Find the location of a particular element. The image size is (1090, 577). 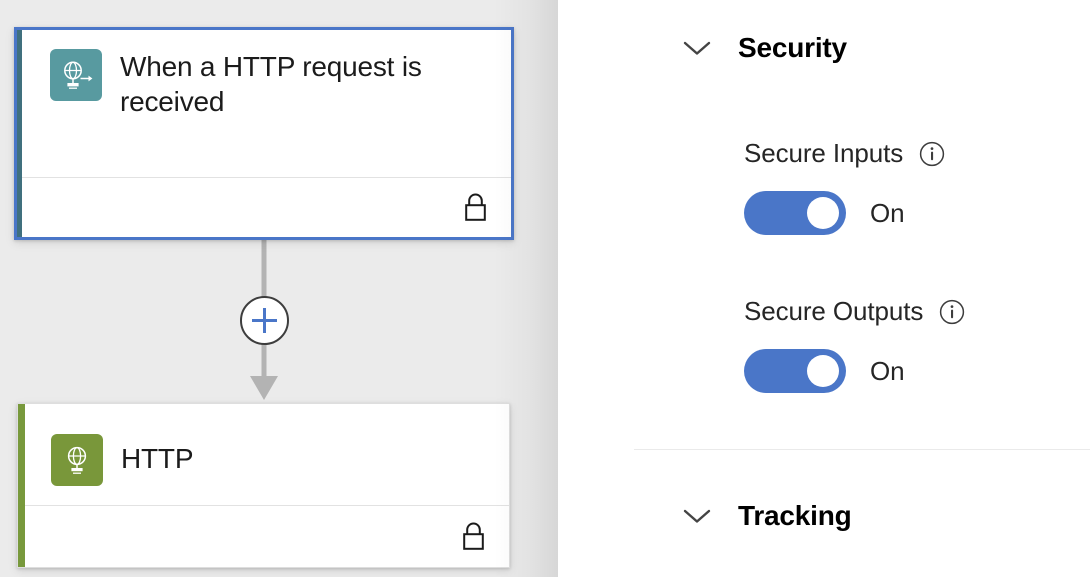

section-header-security: Security is located at coordinates (764, 48).